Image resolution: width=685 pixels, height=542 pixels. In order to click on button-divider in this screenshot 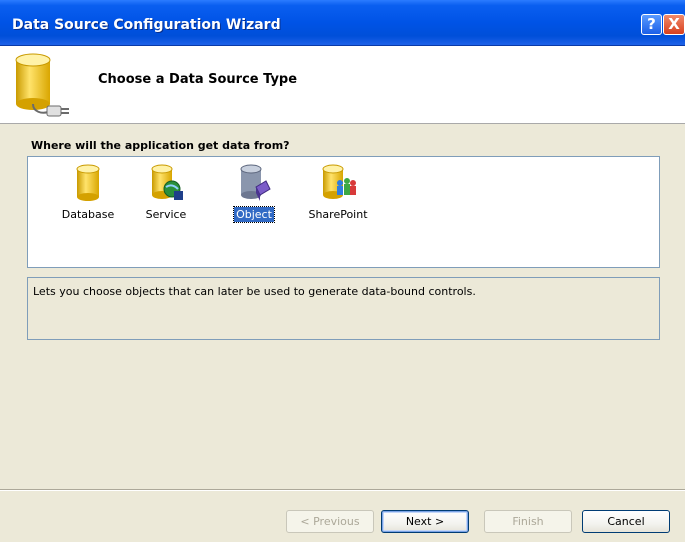, I will do `click(342, 490)`.